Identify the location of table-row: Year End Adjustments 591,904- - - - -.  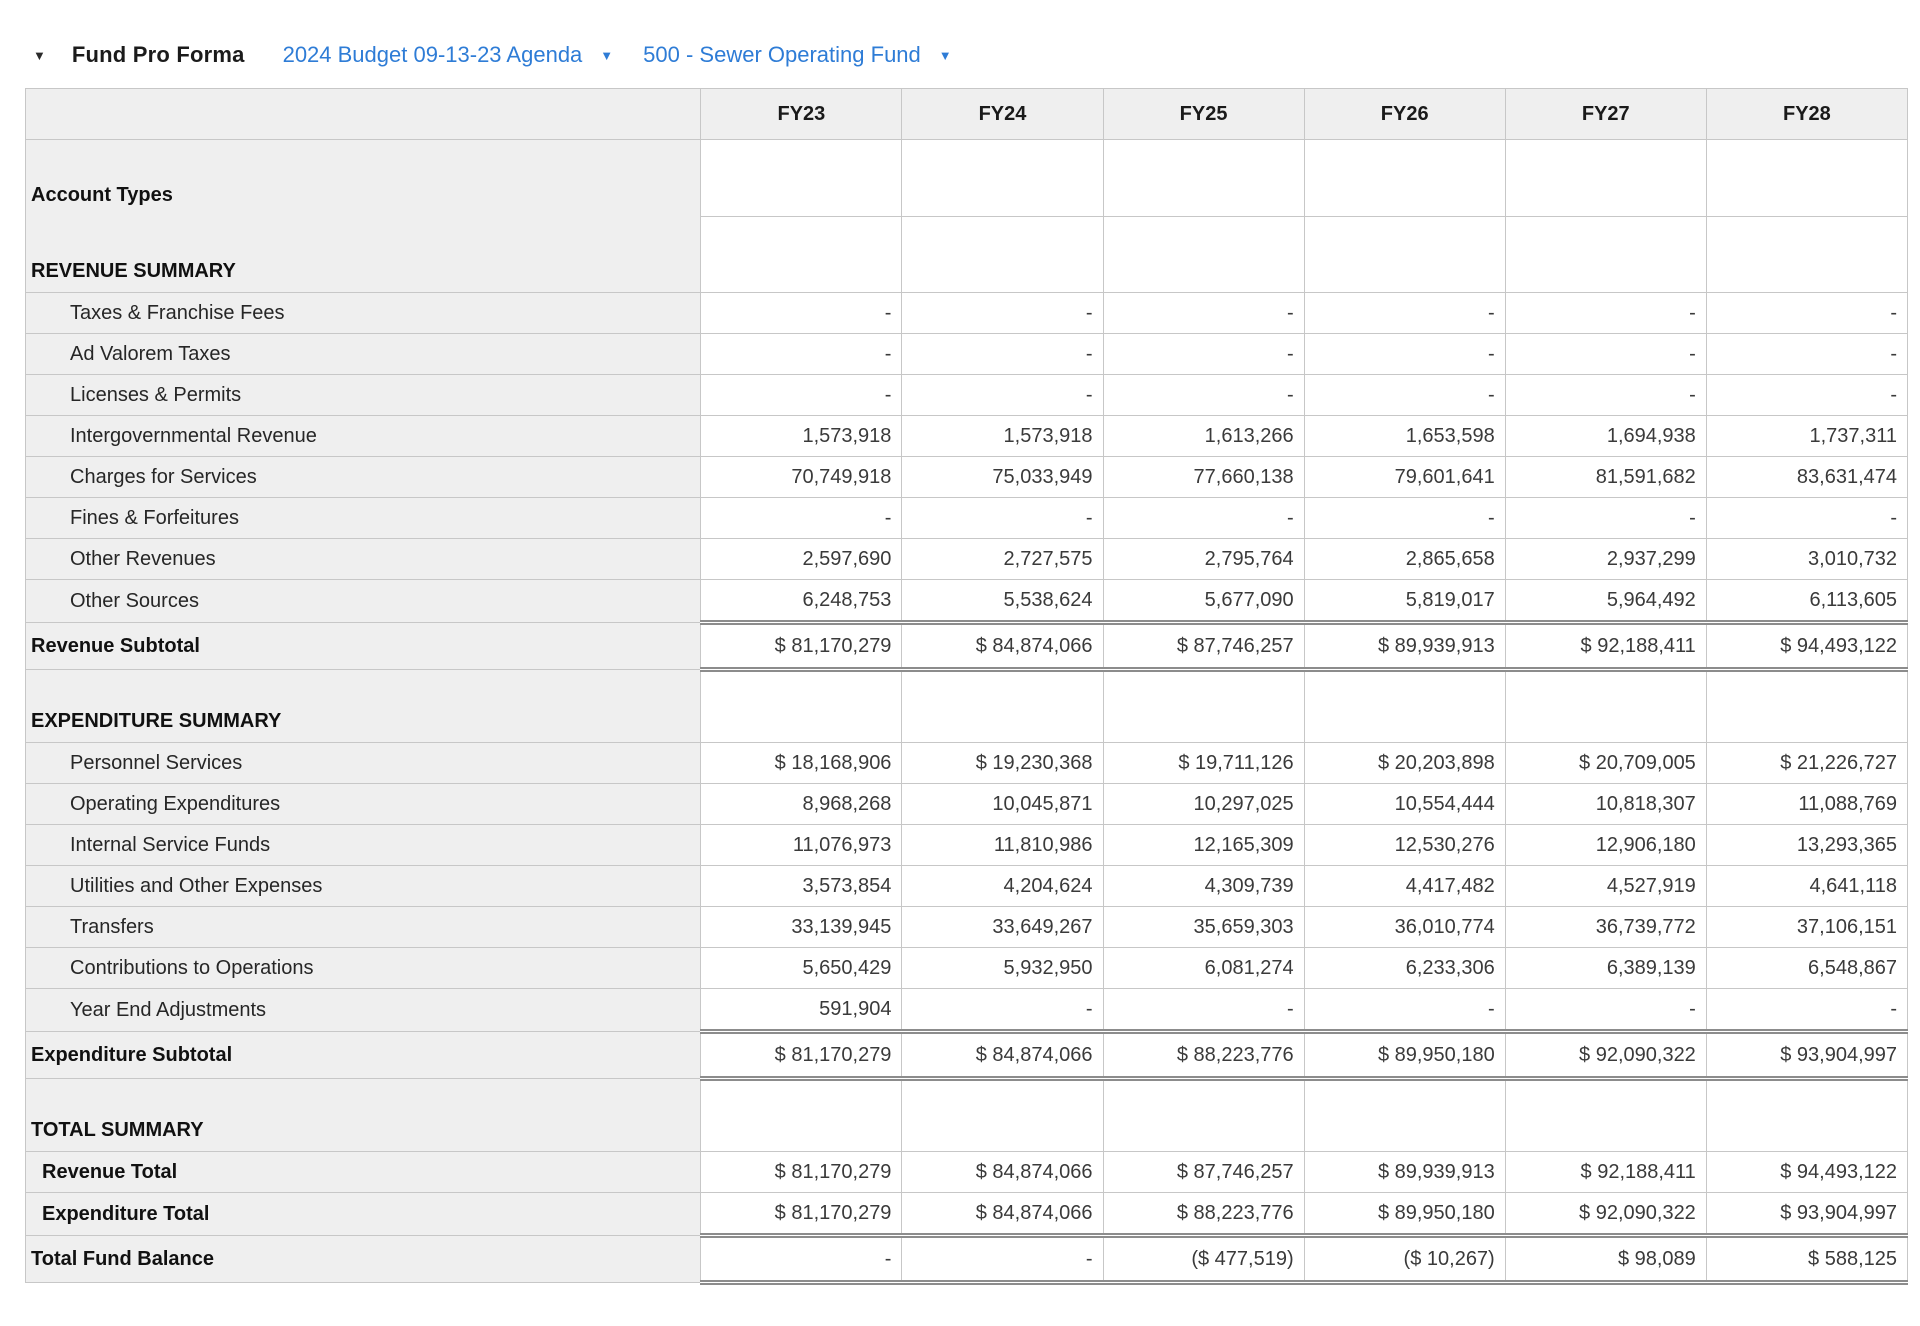
(966, 1010).